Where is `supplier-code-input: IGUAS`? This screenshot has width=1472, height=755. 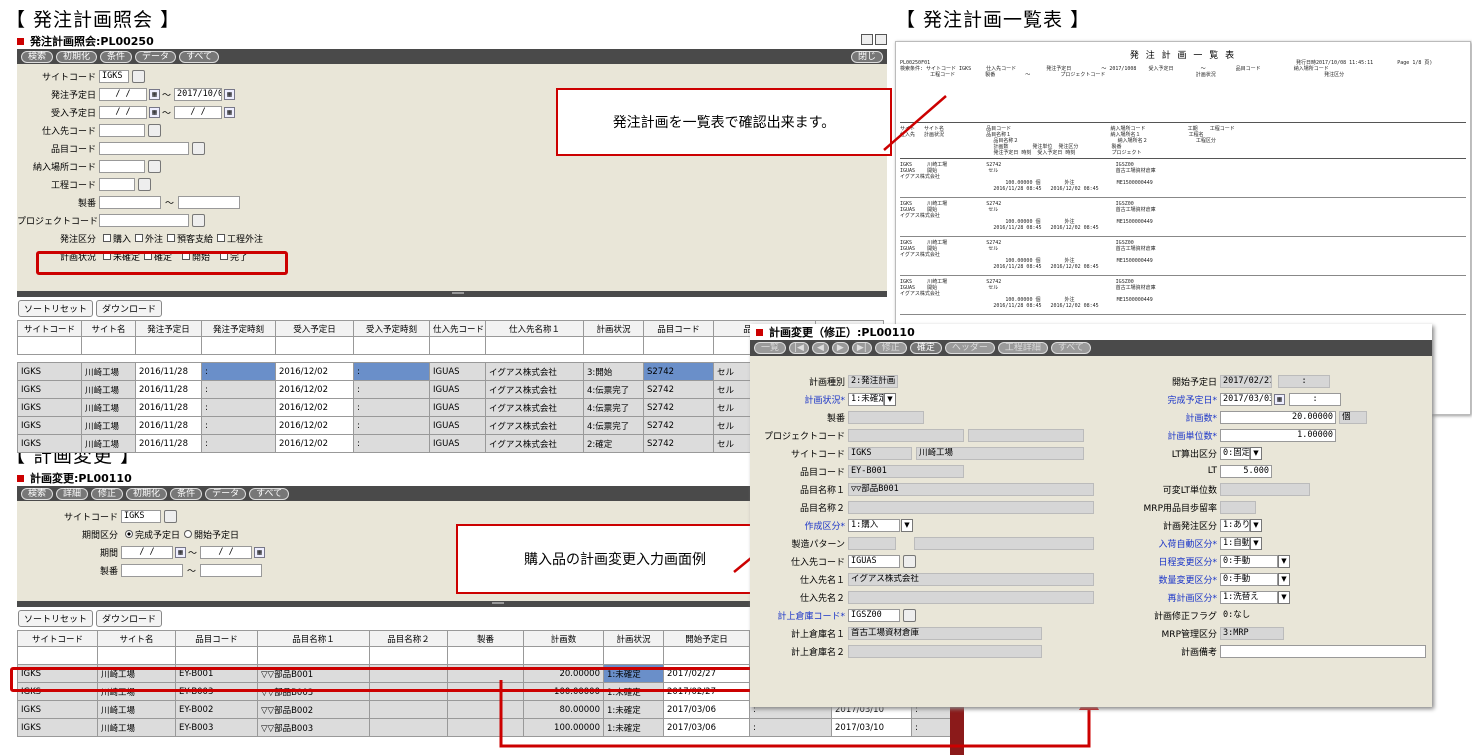
supplier-code-input: IGUAS is located at coordinates (874, 561).